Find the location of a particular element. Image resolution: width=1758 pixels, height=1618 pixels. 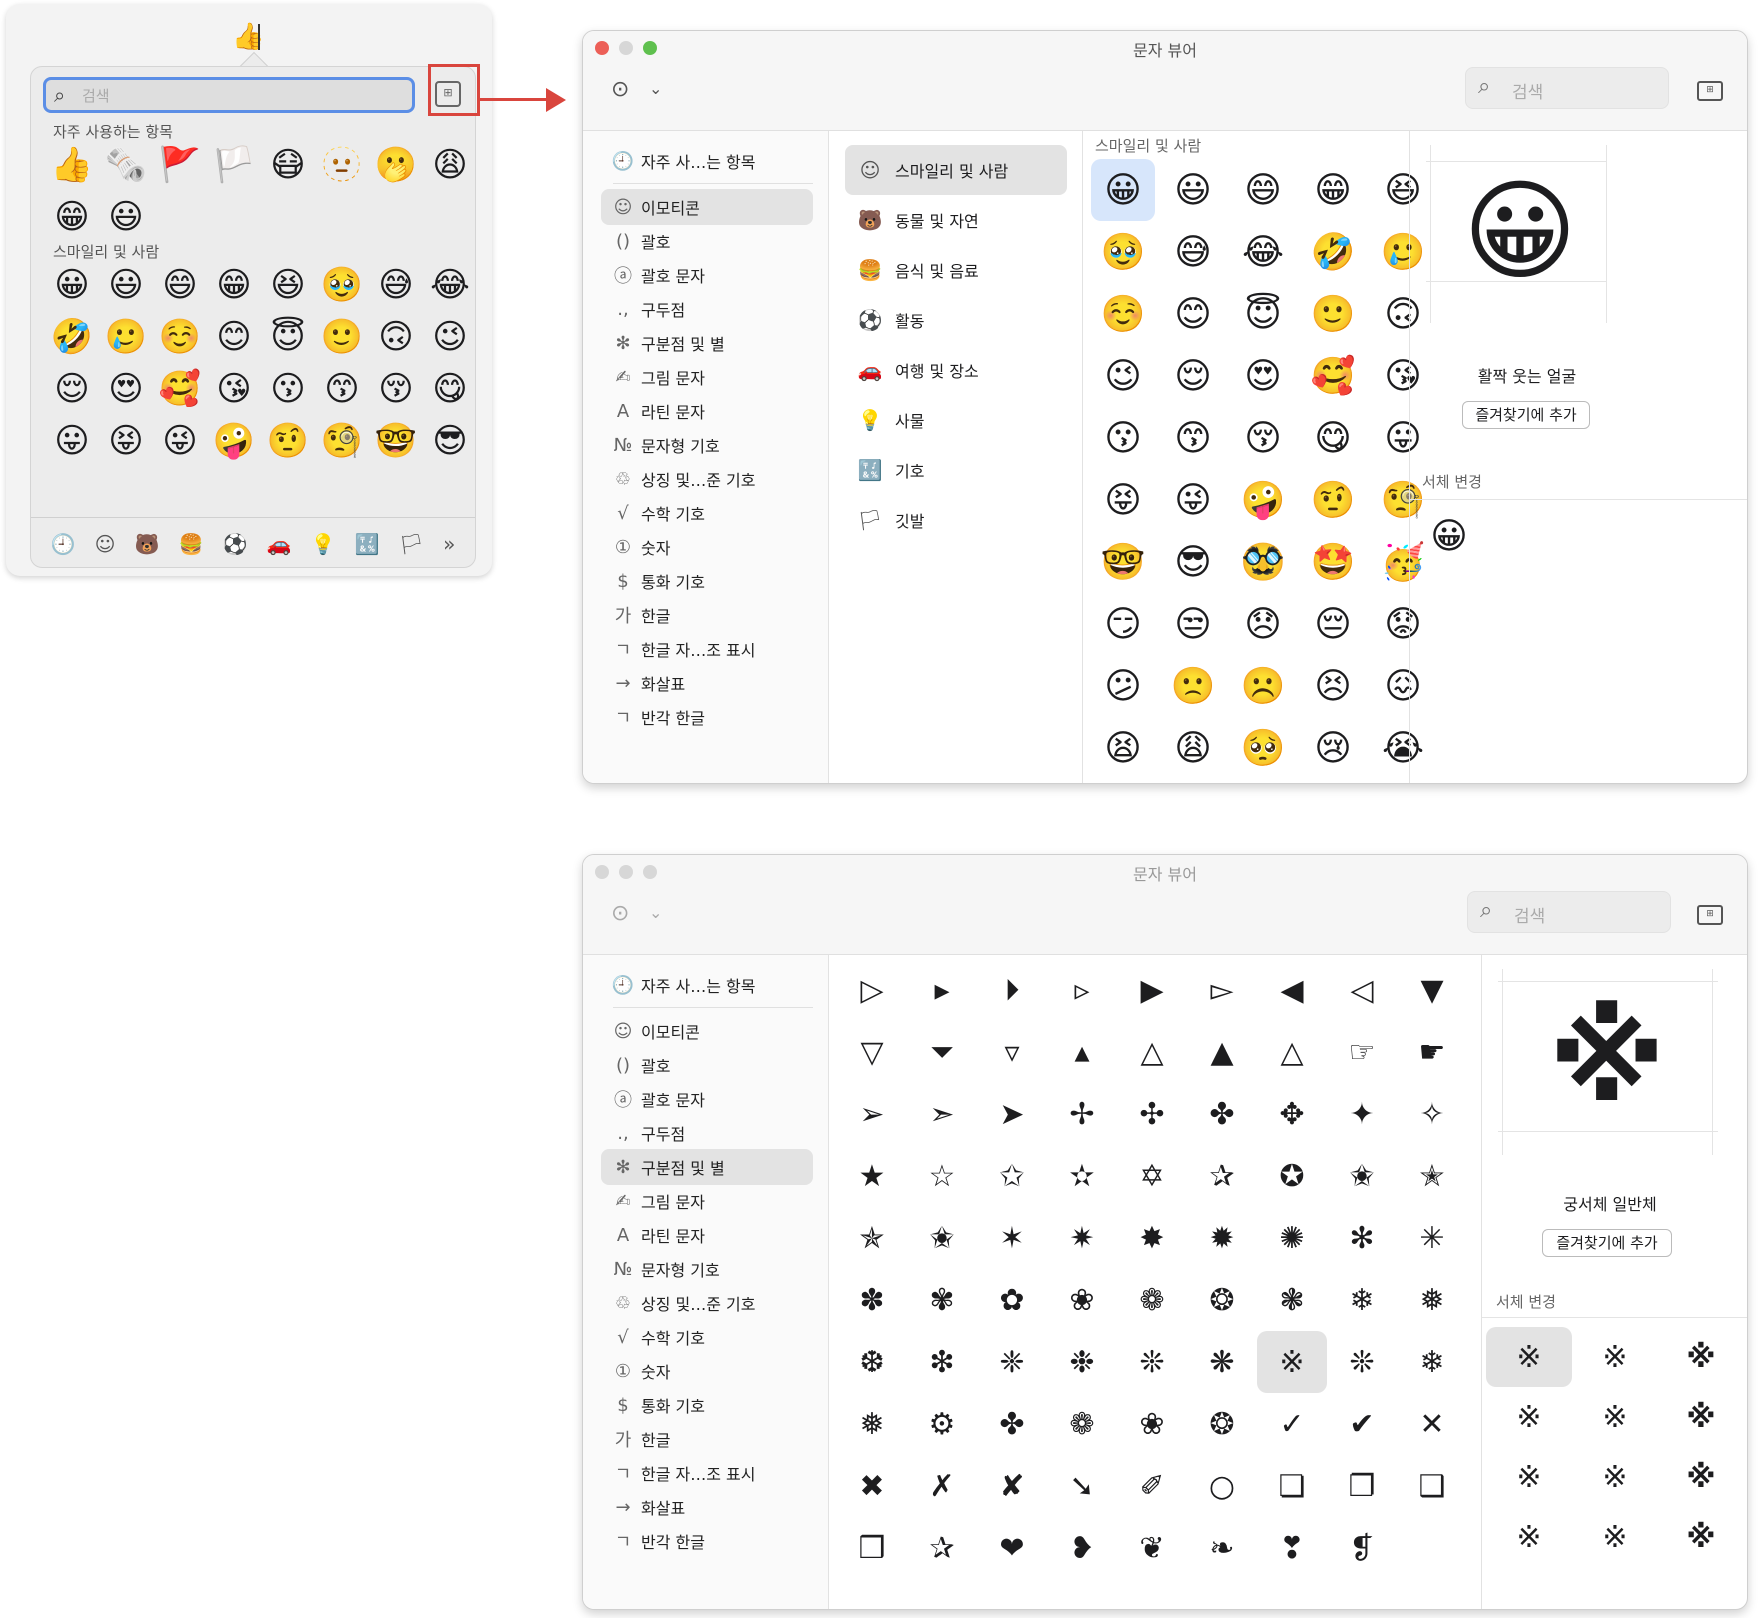

emoji-cell: 😙 is located at coordinates (1193, 438).